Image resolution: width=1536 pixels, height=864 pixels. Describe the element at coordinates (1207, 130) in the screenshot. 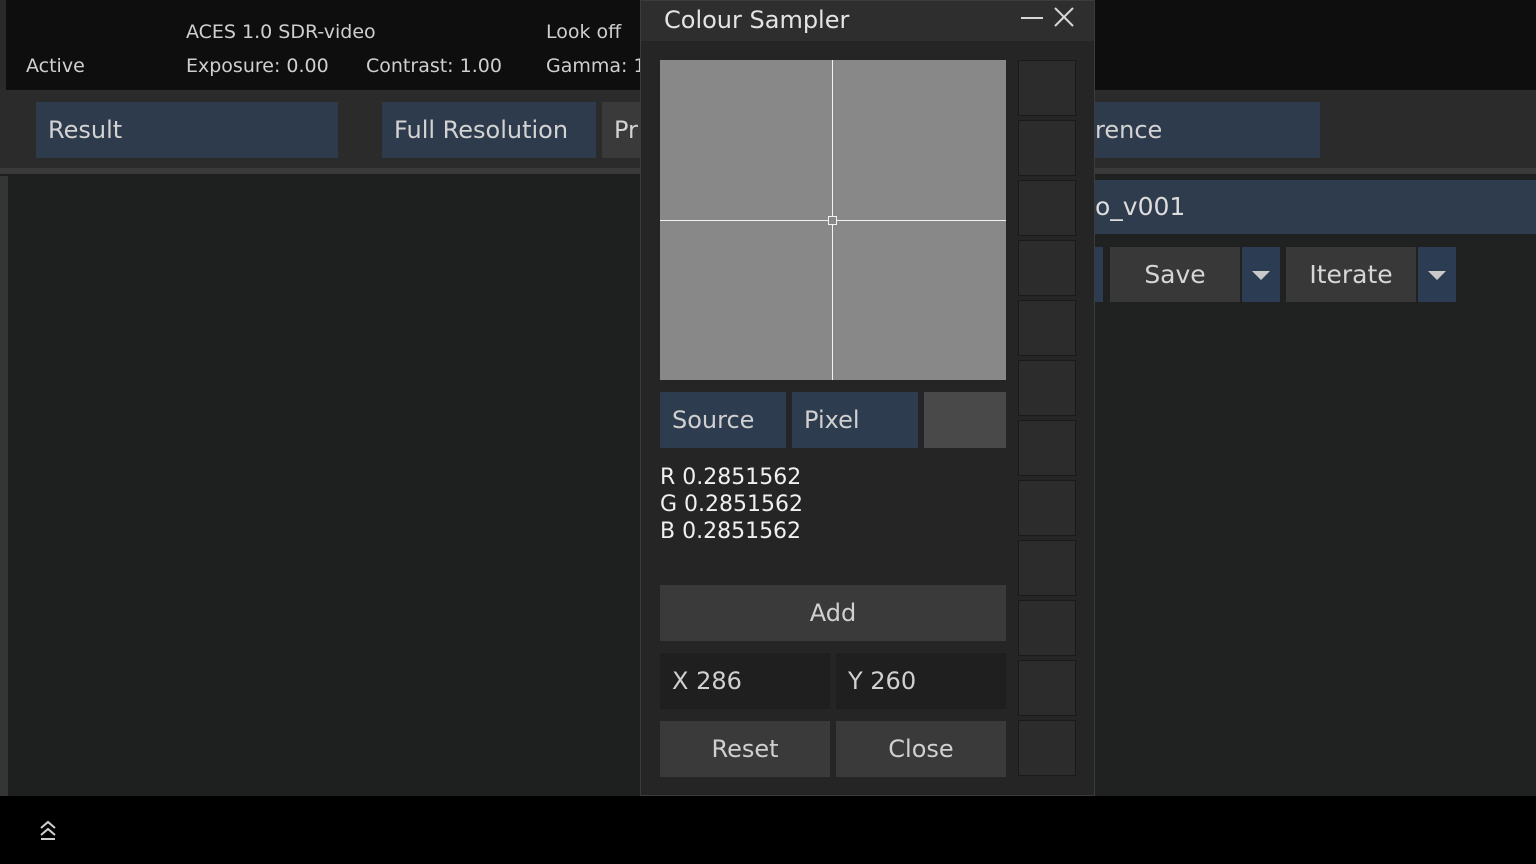

I see `reference-button: rence` at that location.